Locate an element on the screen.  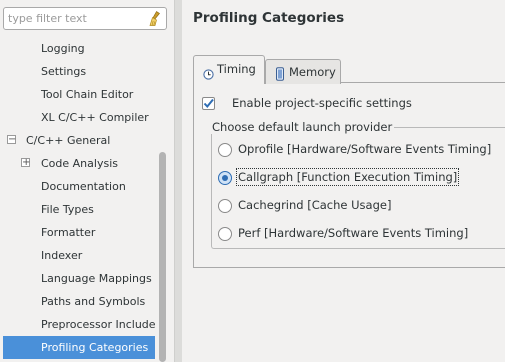
filter-box is located at coordinates (85, 18).